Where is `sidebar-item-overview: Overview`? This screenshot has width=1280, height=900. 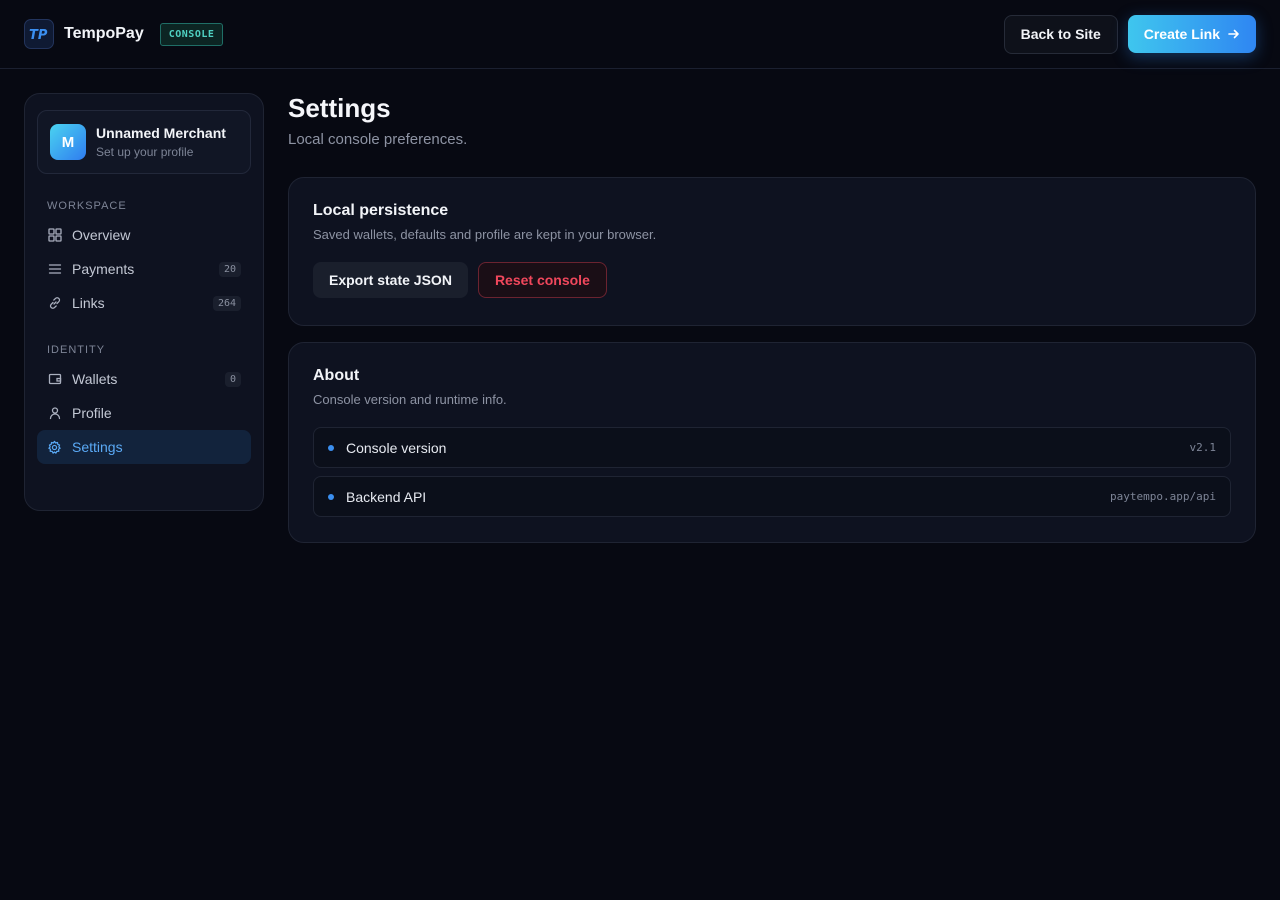 sidebar-item-overview: Overview is located at coordinates (144, 235).